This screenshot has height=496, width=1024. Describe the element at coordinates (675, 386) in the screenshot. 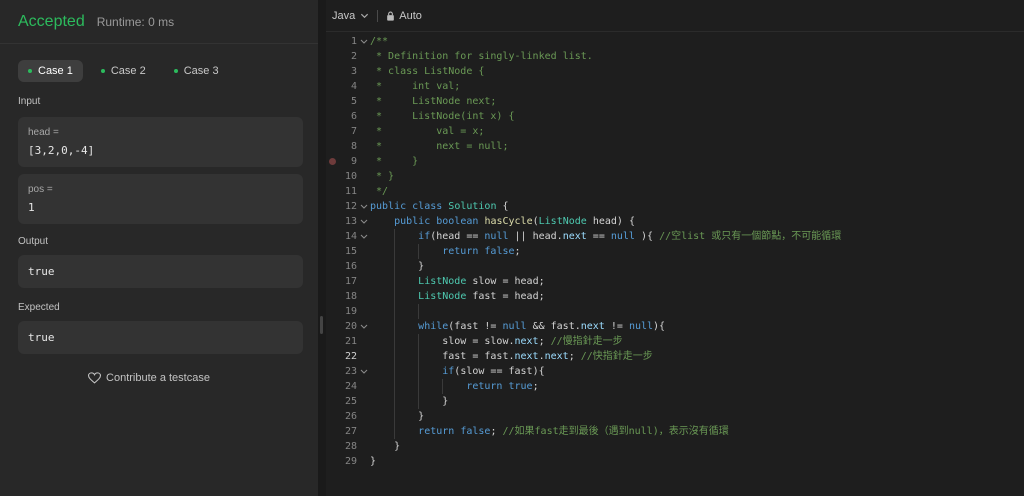

I see `code-line: 24 return true;` at that location.